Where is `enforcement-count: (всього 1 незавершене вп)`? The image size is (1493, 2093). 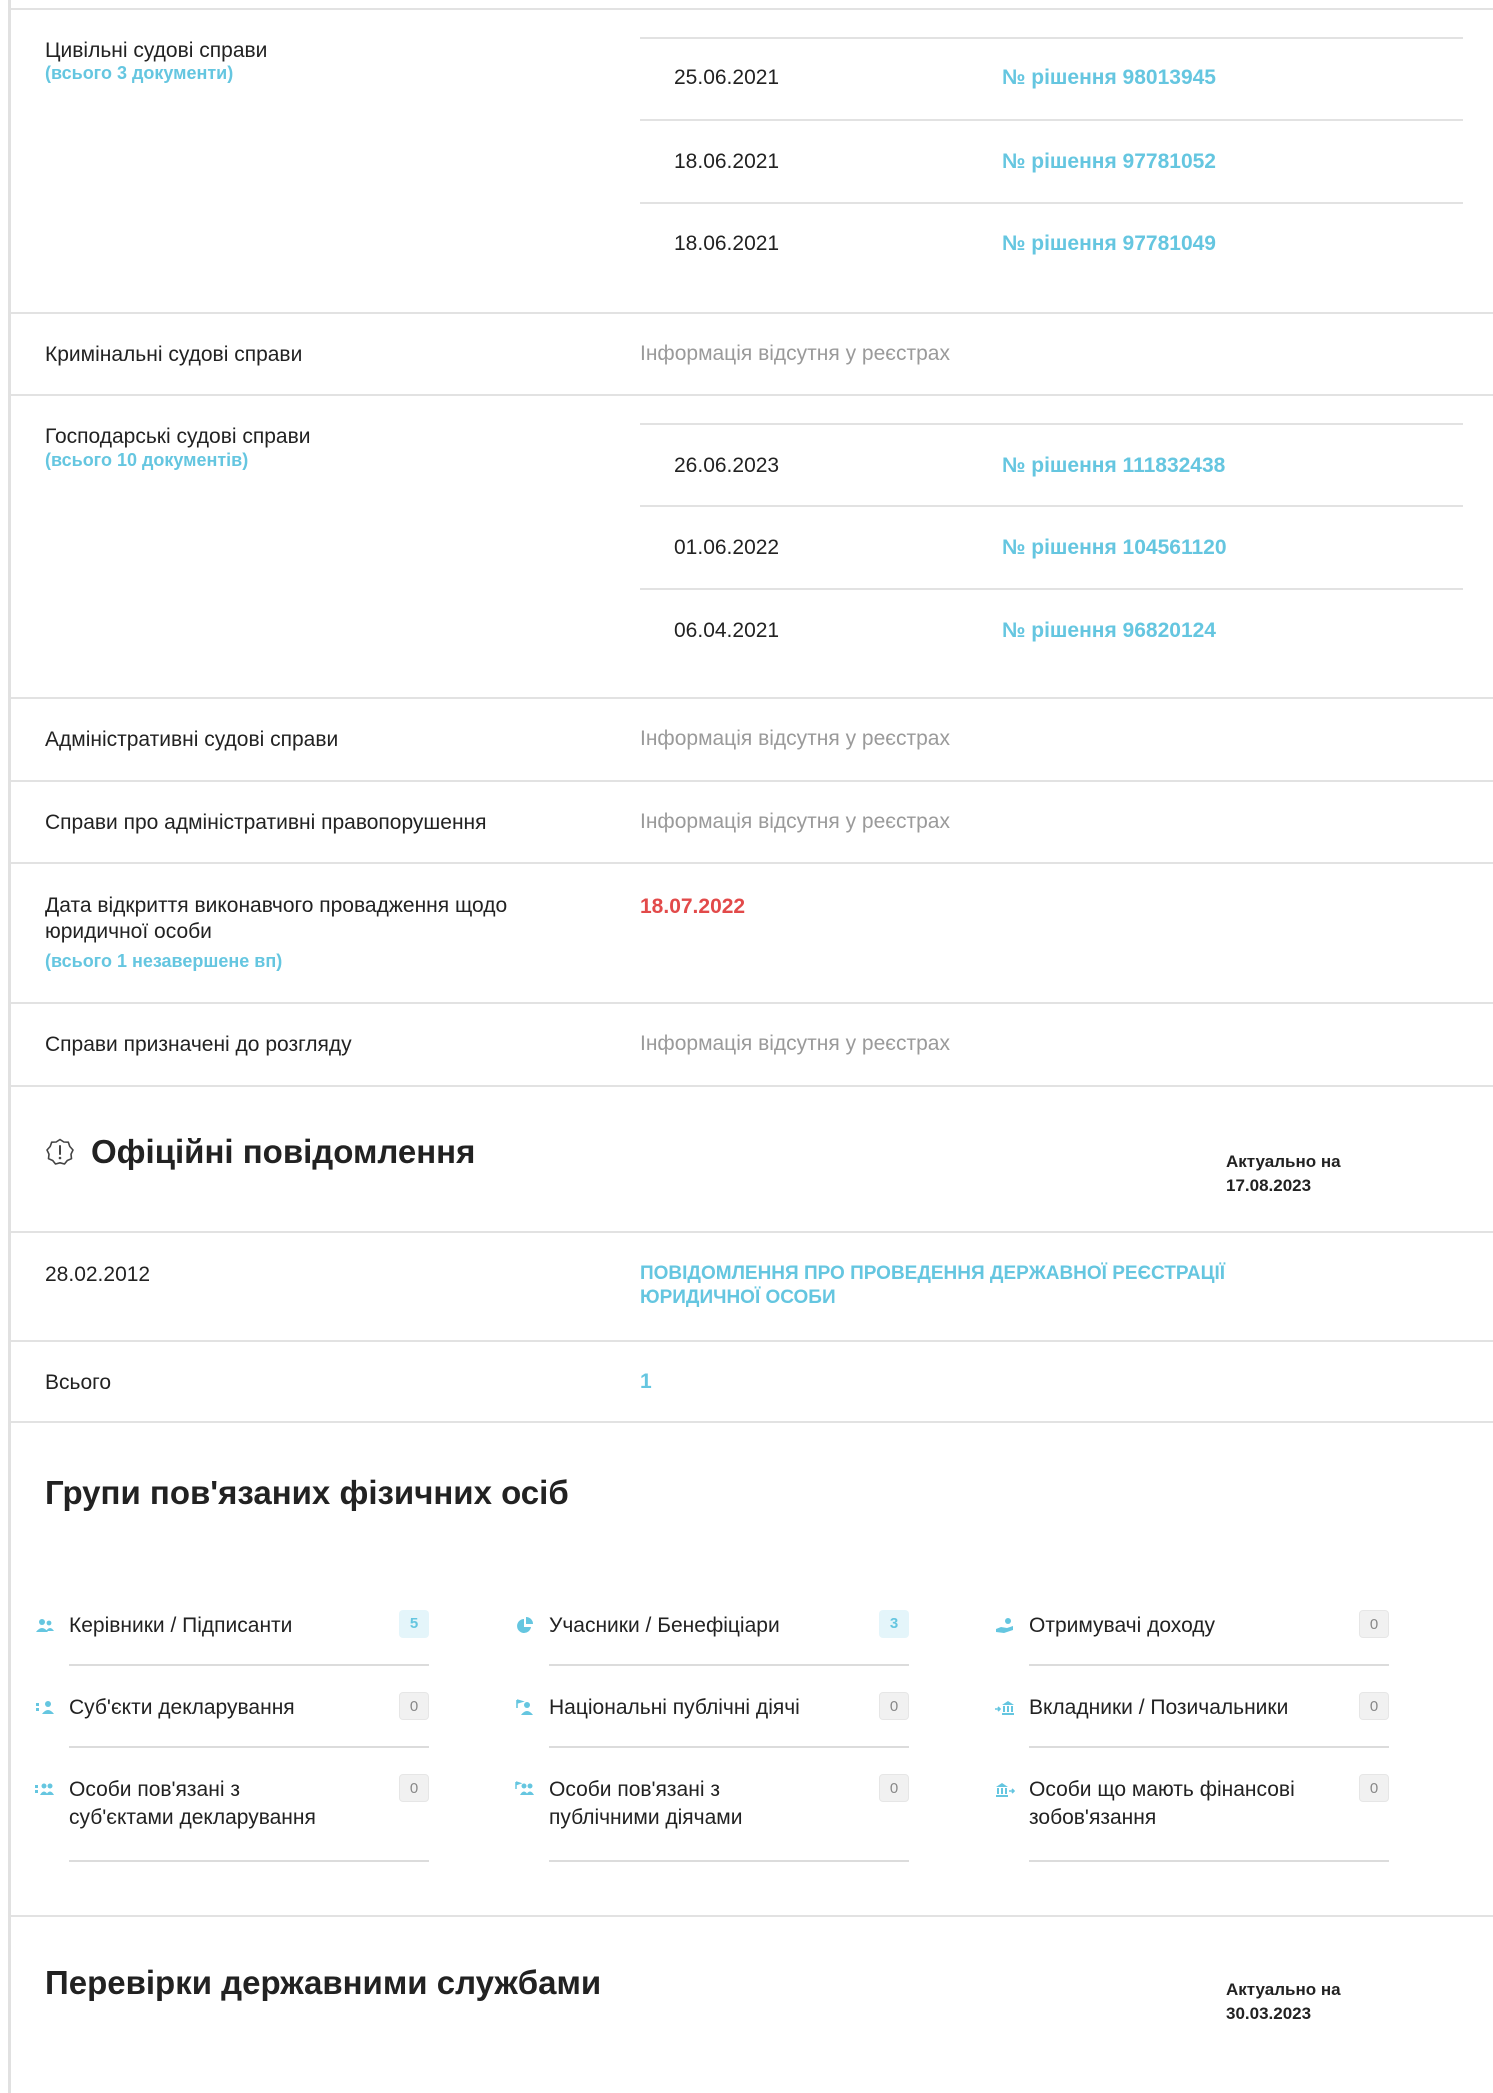
enforcement-count: (всього 1 незавершене вп) is located at coordinates (163, 961).